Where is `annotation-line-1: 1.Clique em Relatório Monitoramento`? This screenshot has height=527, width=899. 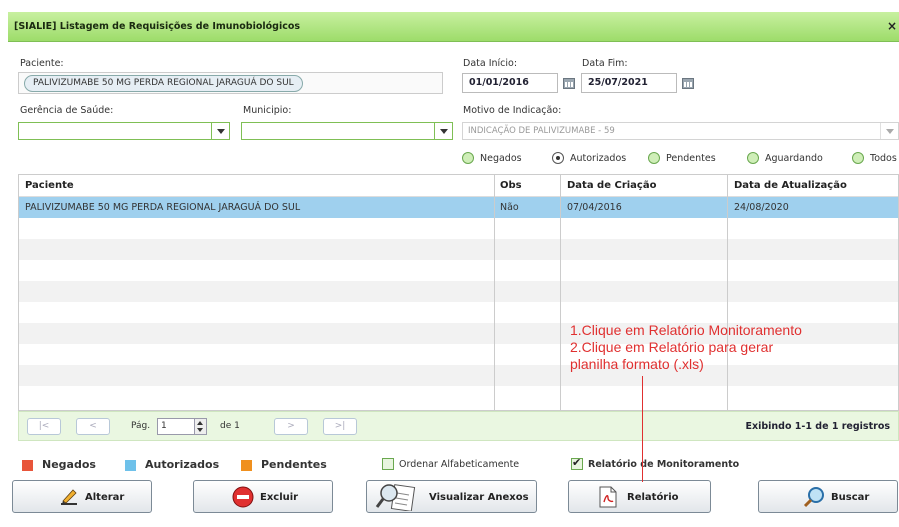
annotation-line-1: 1.Clique em Relatório Monitoramento is located at coordinates (686, 330).